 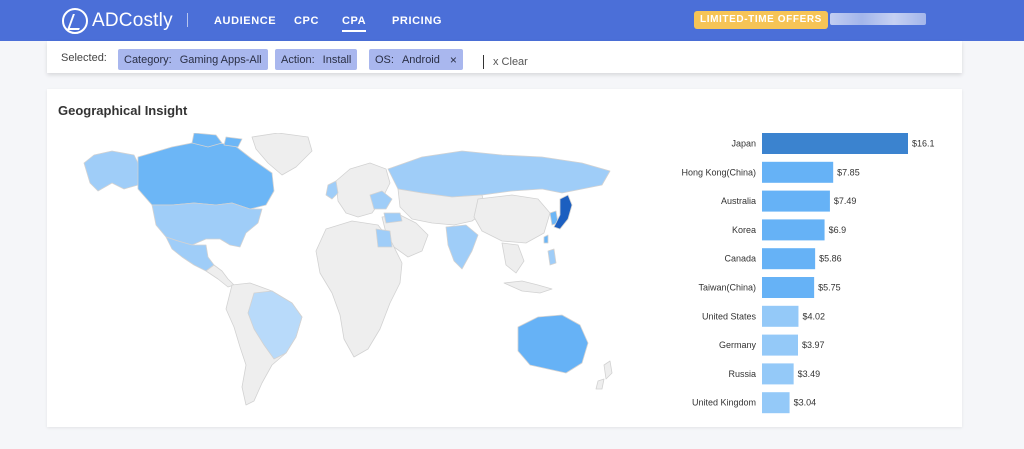 I want to click on logo-divider, so click(x=187, y=20).